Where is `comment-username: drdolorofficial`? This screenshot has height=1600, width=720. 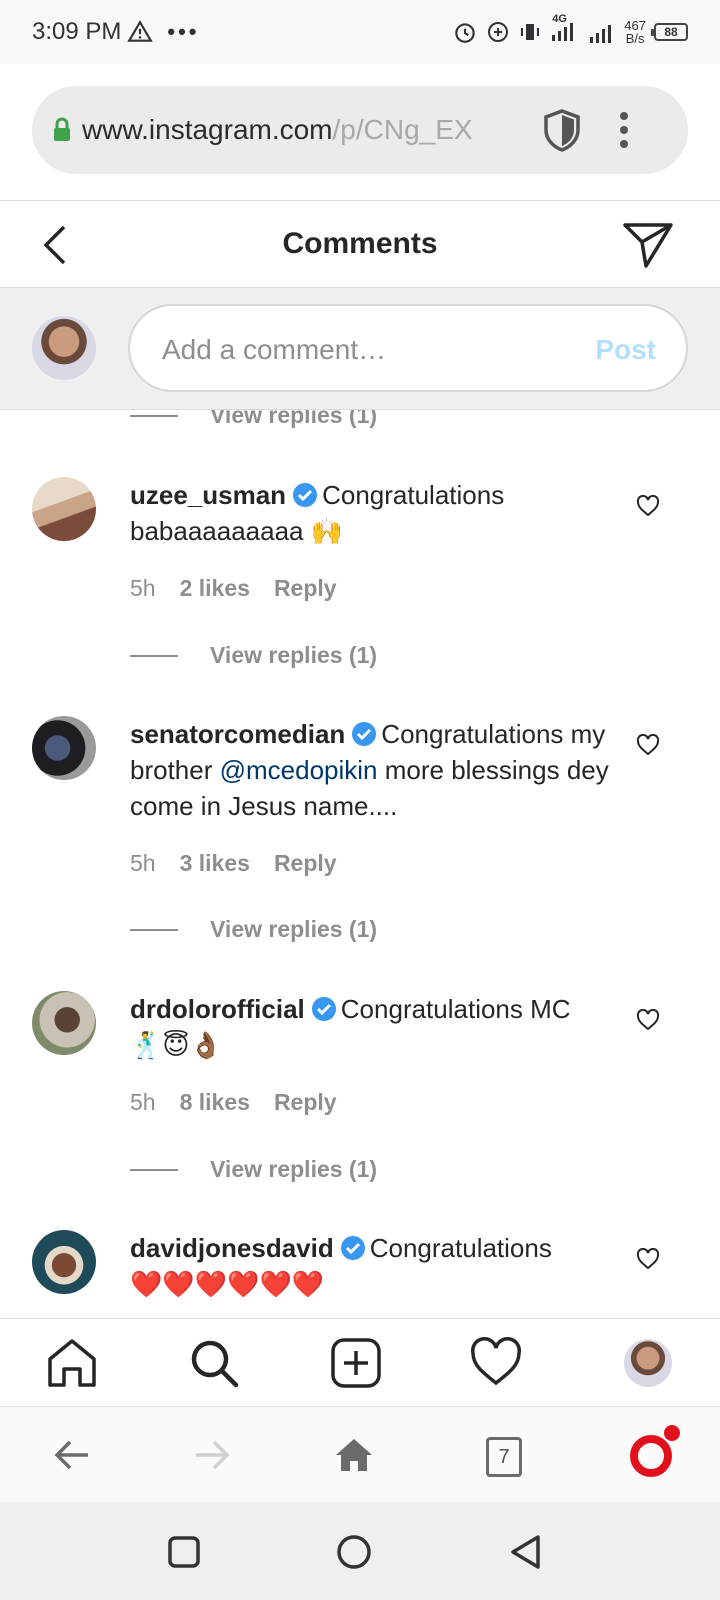 comment-username: drdolorofficial is located at coordinates (217, 1009).